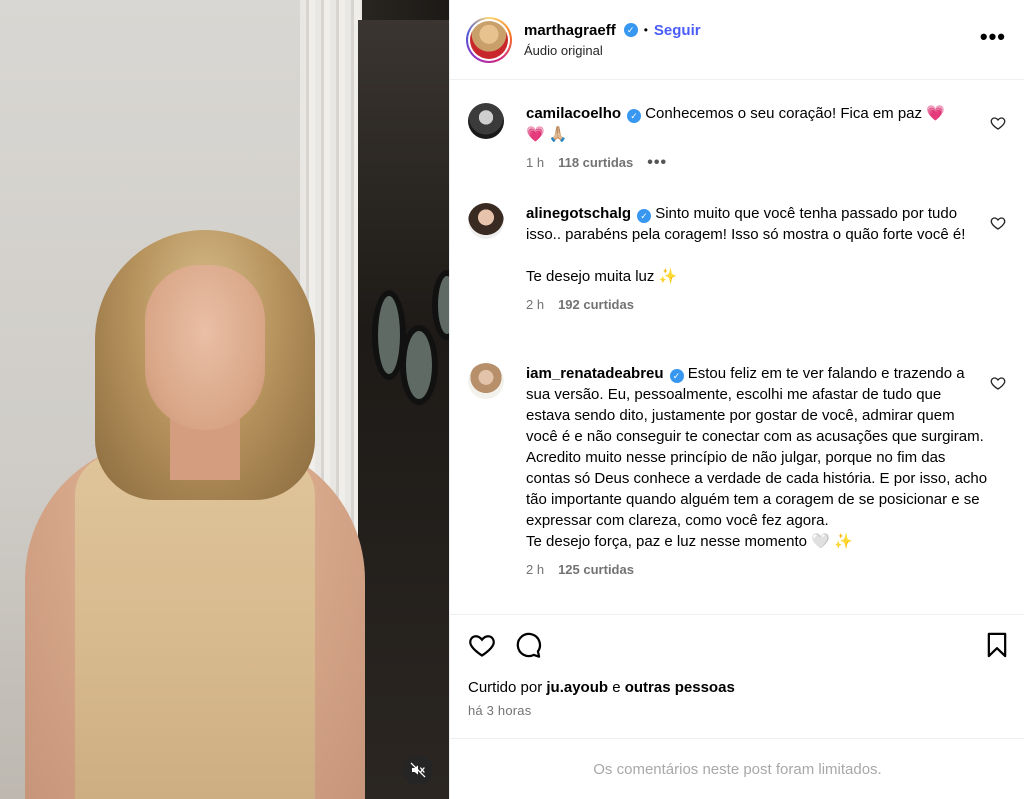 The width and height of the screenshot is (1024, 799). I want to click on comment-likes: 125 curtidas, so click(596, 569).